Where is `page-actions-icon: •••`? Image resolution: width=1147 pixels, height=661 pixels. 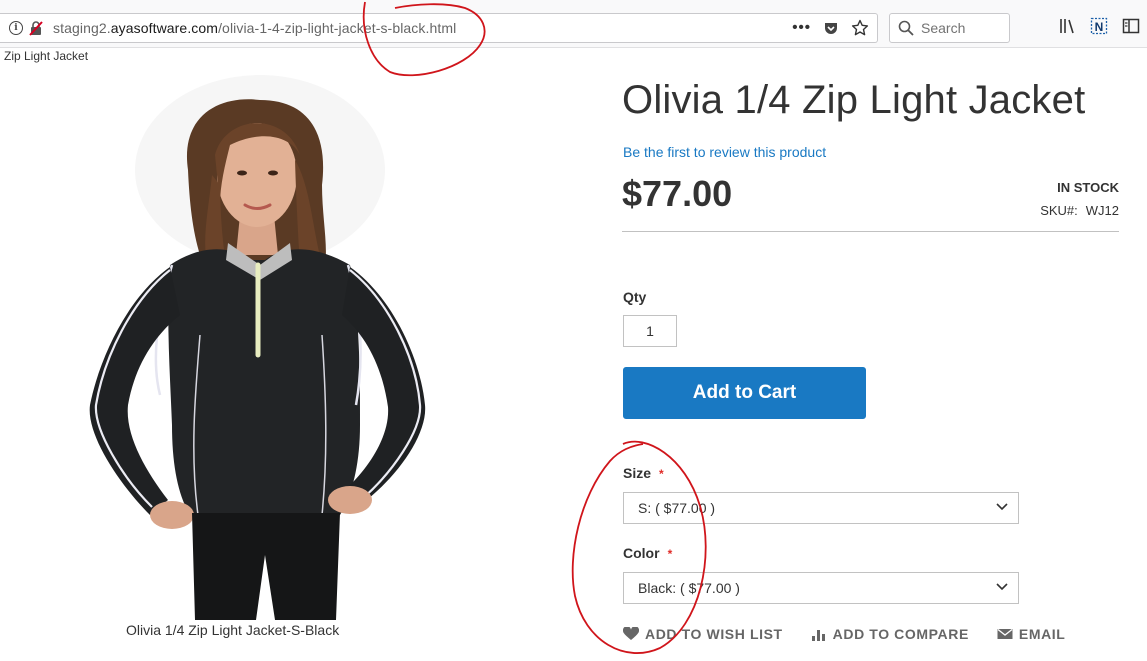 page-actions-icon: ••• is located at coordinates (801, 28).